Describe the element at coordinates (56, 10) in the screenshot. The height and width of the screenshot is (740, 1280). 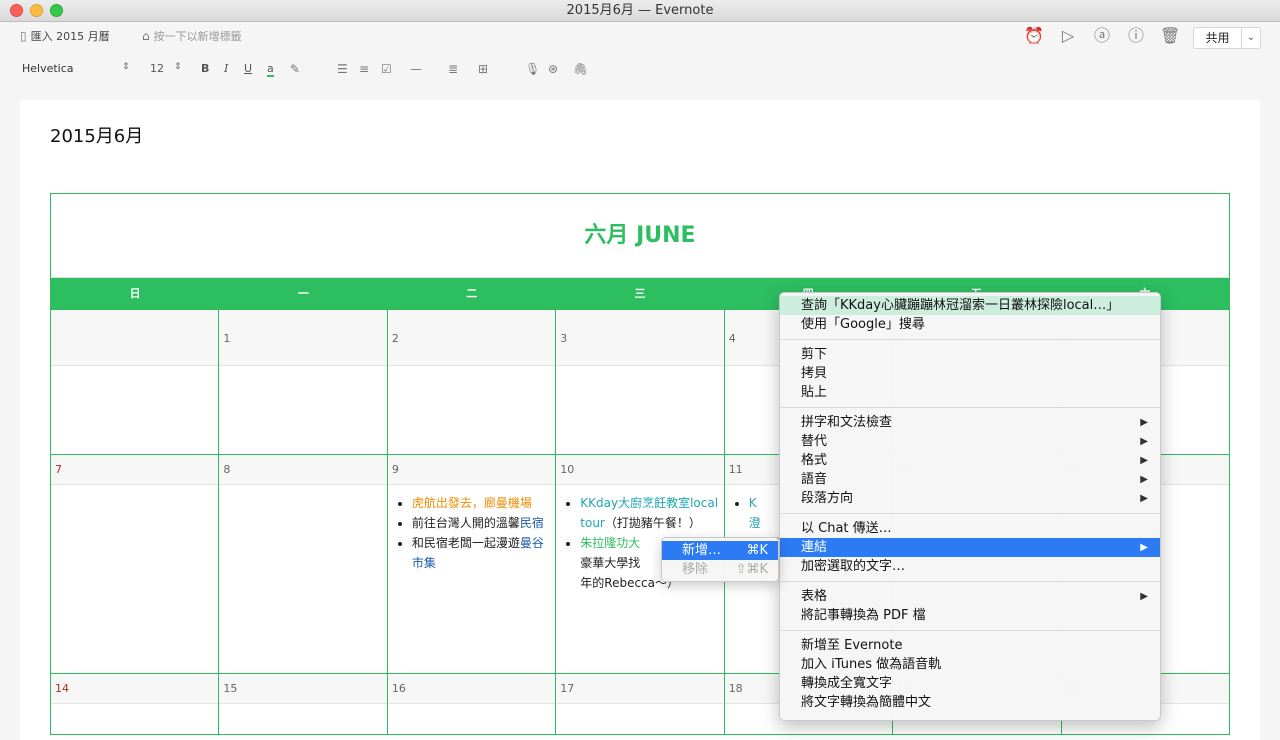
I see `zoom-window-button` at that location.